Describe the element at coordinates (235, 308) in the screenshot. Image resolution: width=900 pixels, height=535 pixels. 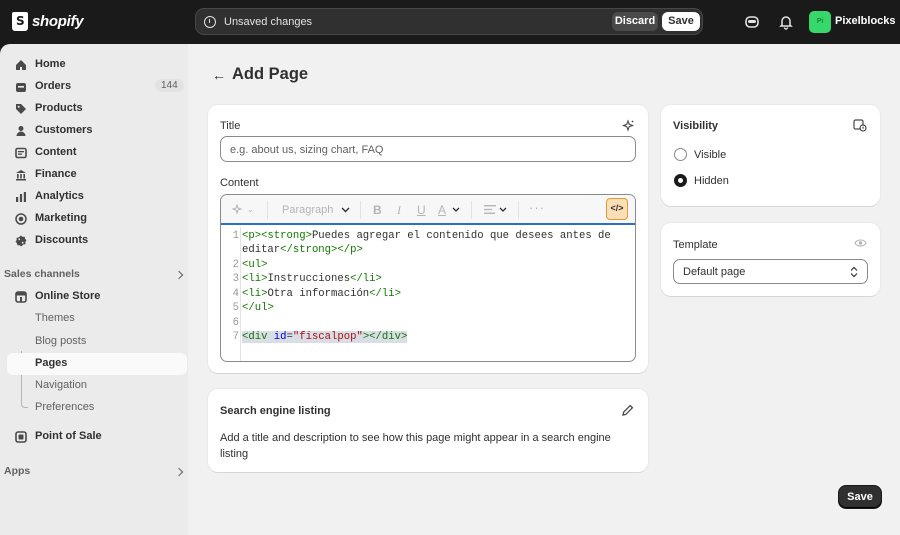
I see `line-number: 5` at that location.